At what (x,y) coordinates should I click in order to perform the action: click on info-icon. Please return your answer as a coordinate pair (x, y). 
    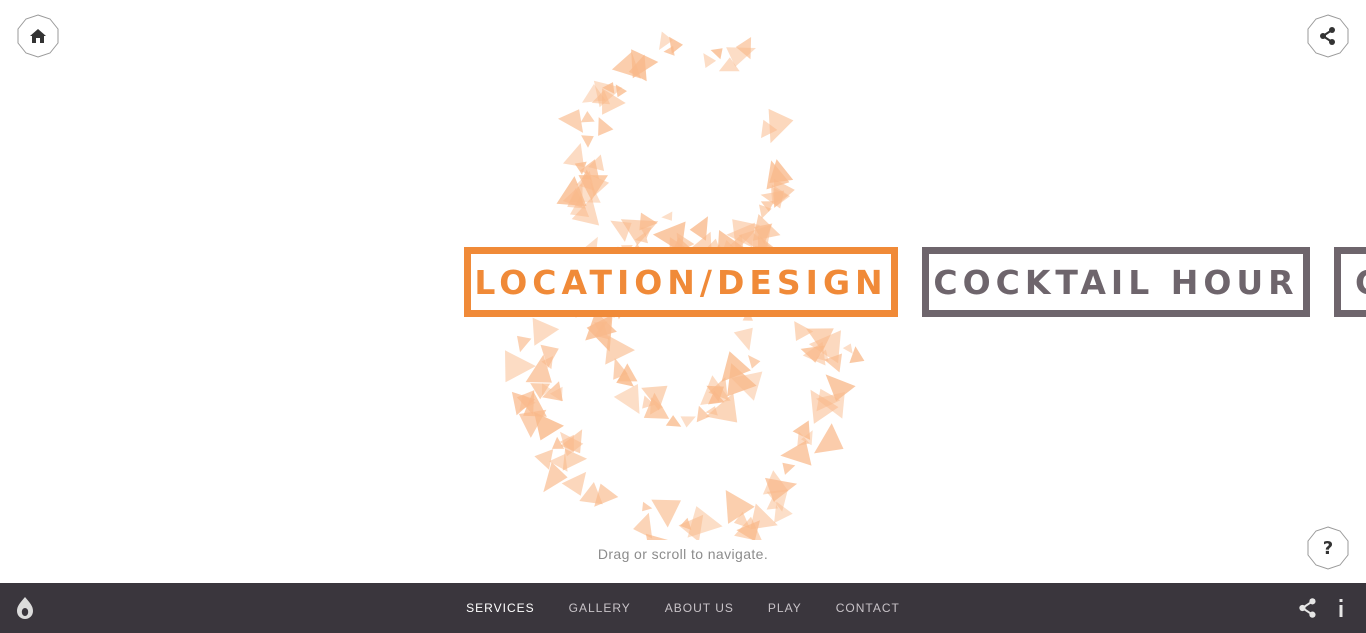
    Looking at the image, I should click on (1341, 608).